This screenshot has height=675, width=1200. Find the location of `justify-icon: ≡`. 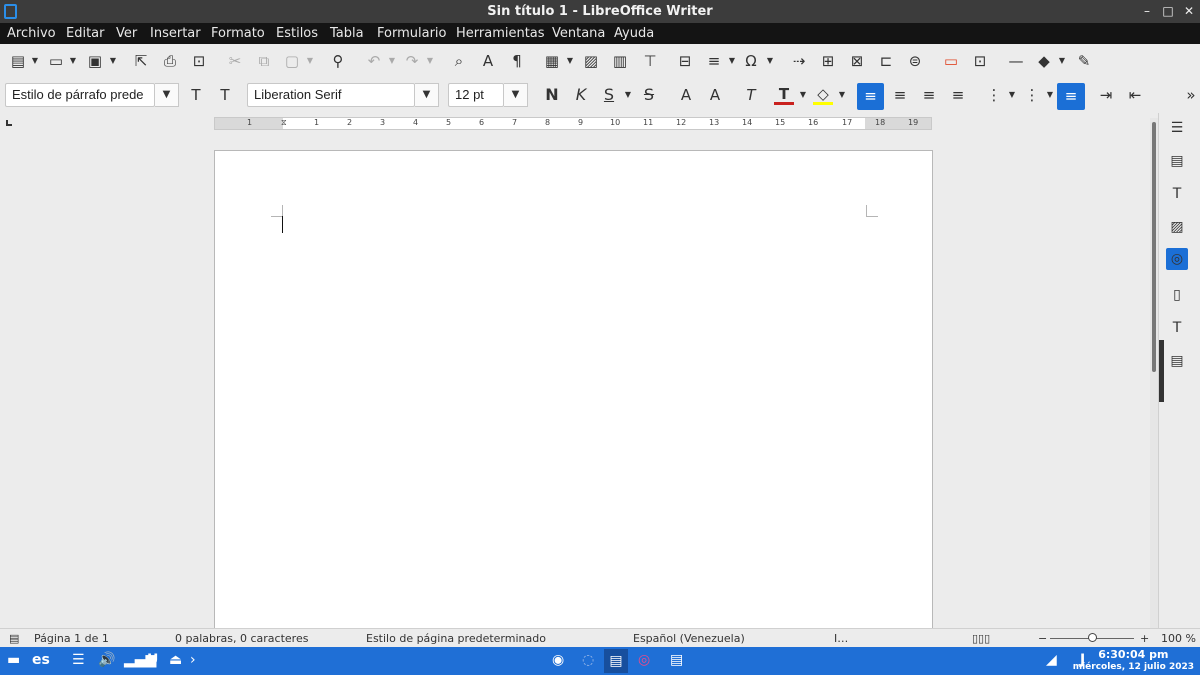

justify-icon: ≡ is located at coordinates (958, 95).